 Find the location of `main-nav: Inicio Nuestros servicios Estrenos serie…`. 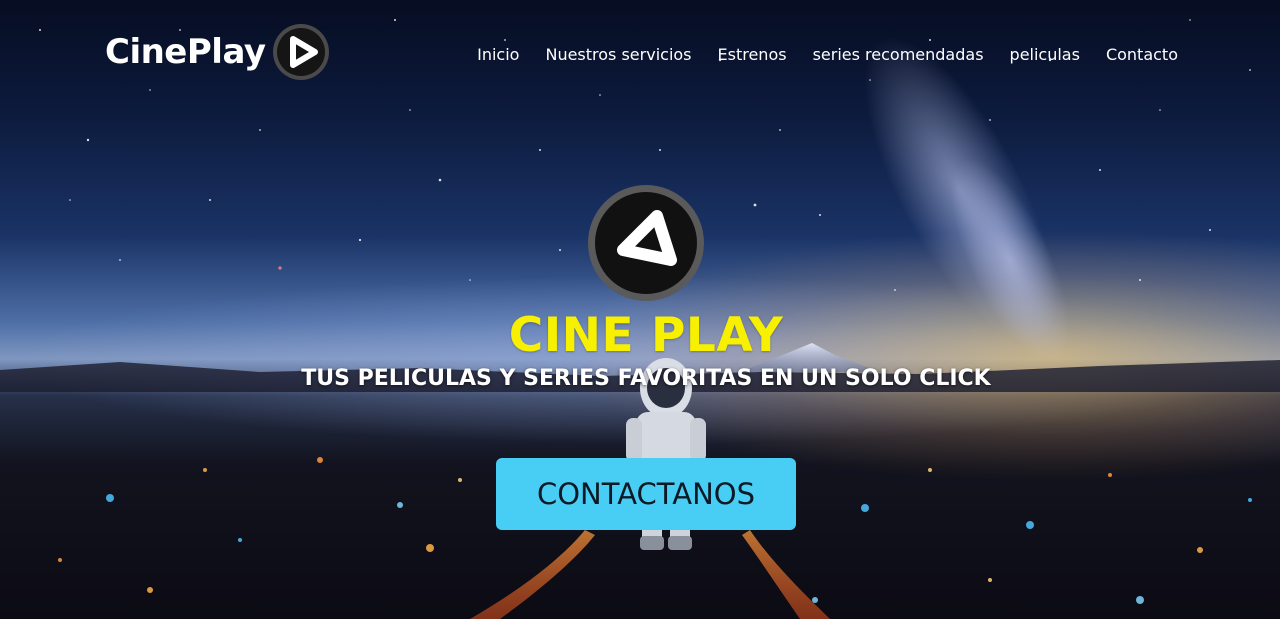

main-nav: Inicio Nuestros servicios Estrenos serie… is located at coordinates (814, 54).